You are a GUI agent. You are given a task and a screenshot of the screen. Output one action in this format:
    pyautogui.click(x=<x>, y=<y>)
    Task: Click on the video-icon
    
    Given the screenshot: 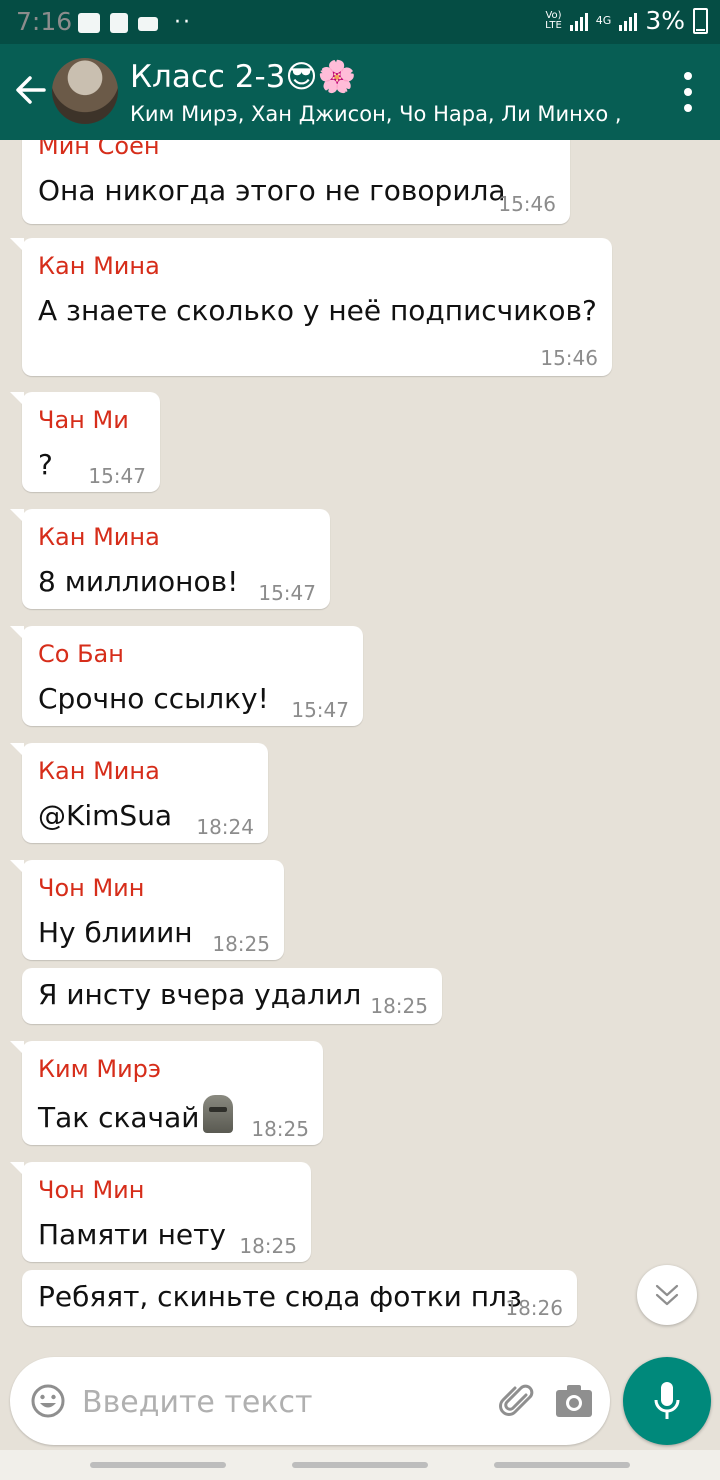 What is the action you would take?
    pyautogui.click(x=148, y=24)
    